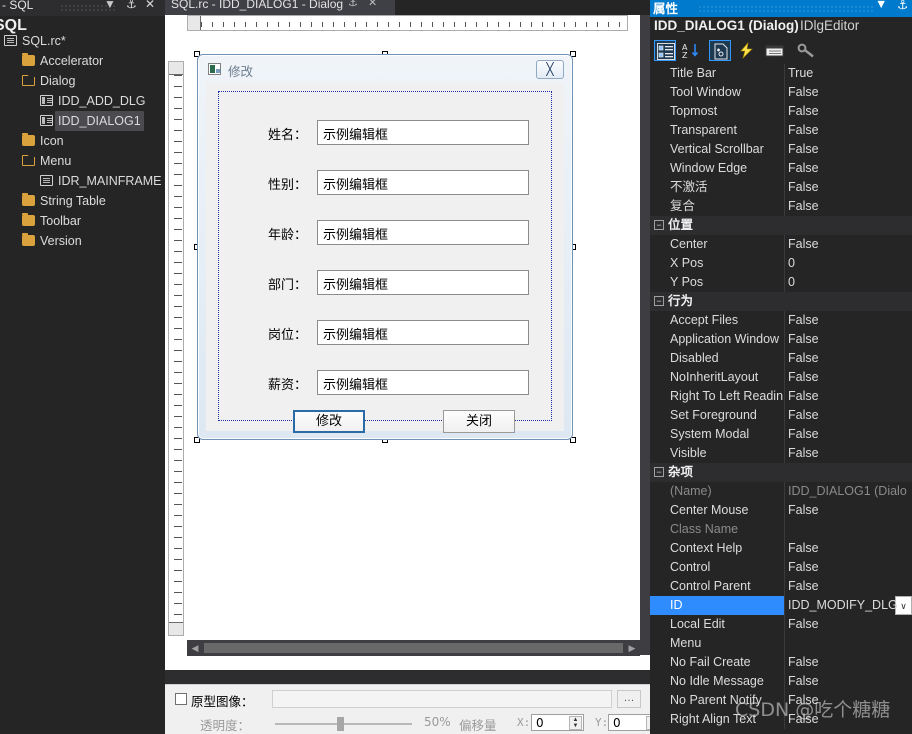 This screenshot has width=912, height=734. Describe the element at coordinates (181, 699) in the screenshot. I see `prototype-image-checkbox` at that location.